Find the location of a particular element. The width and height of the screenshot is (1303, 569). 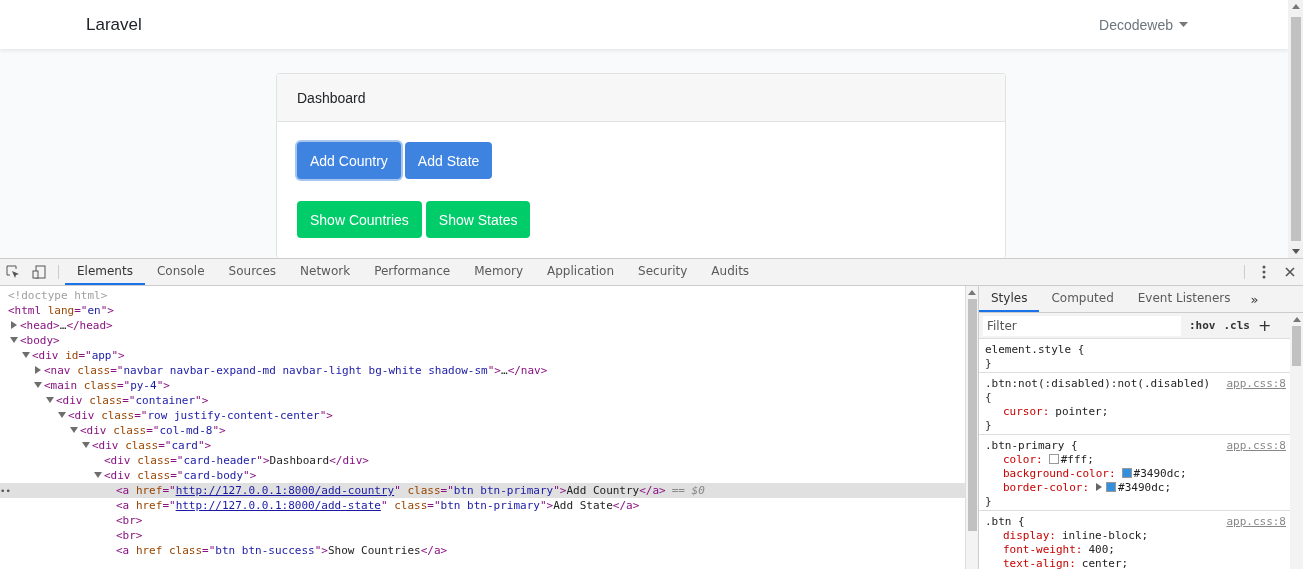

brand-name: Laravel is located at coordinates (114, 24).